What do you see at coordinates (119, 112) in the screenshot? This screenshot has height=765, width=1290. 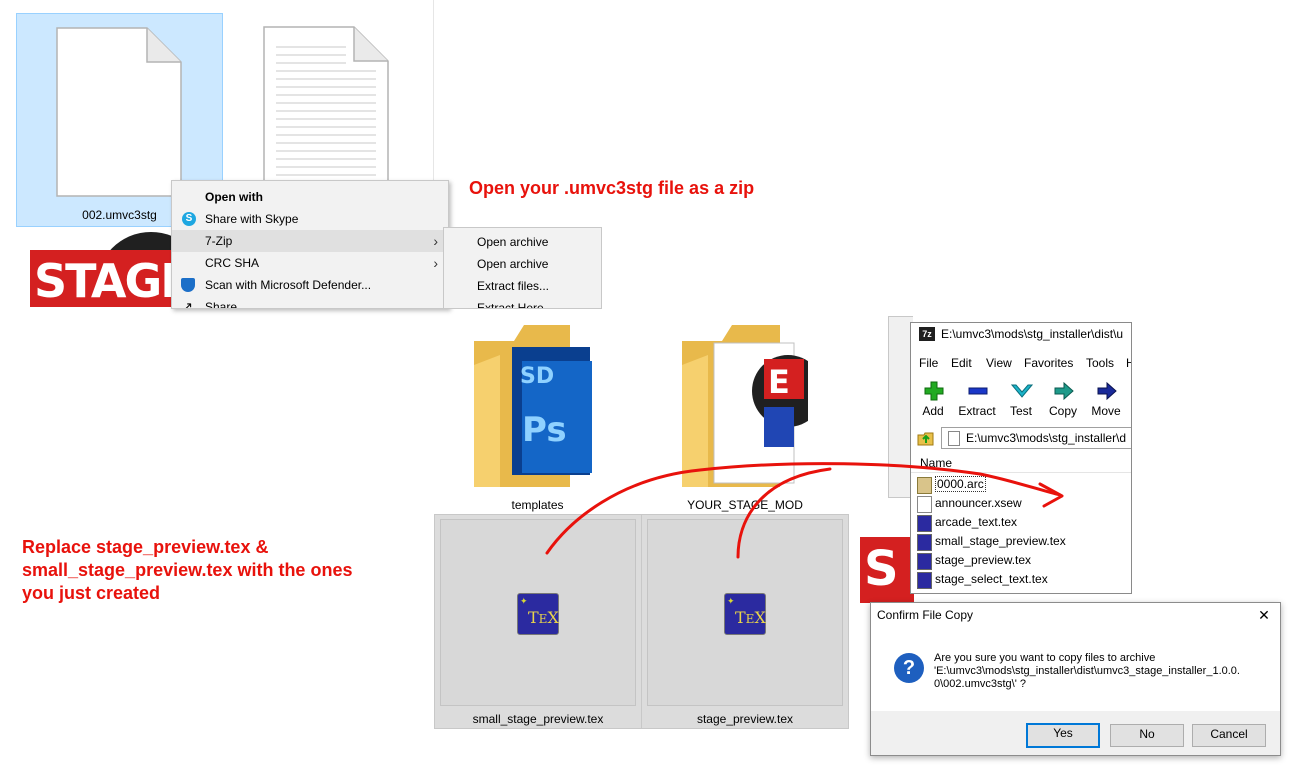 I see `blank-document-icon` at bounding box center [119, 112].